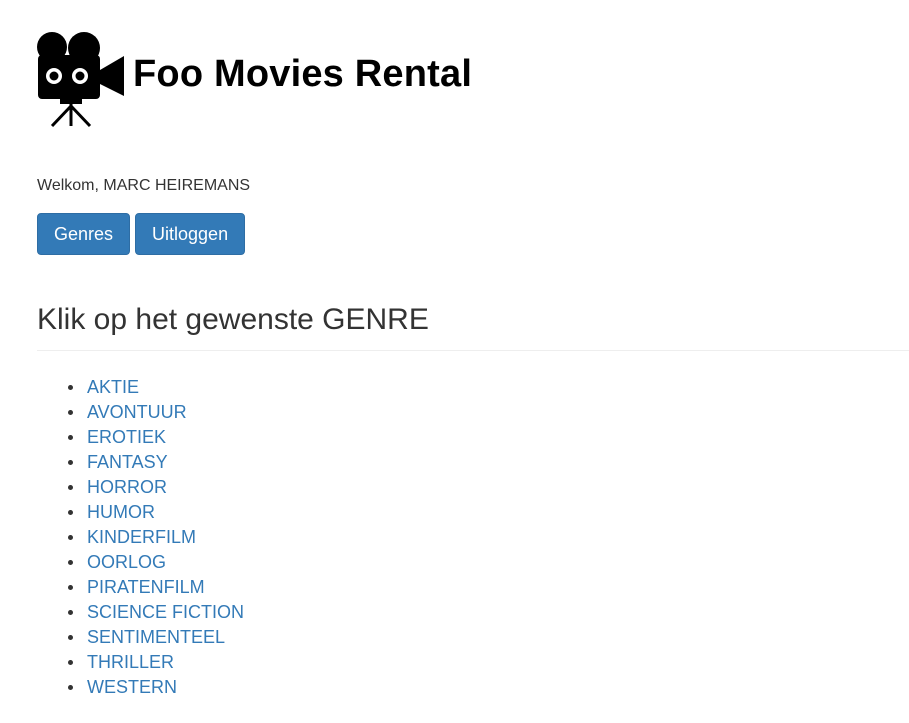 The width and height of the screenshot is (909, 723). What do you see at coordinates (84, 234) in the screenshot?
I see `genres-button: Genres` at bounding box center [84, 234].